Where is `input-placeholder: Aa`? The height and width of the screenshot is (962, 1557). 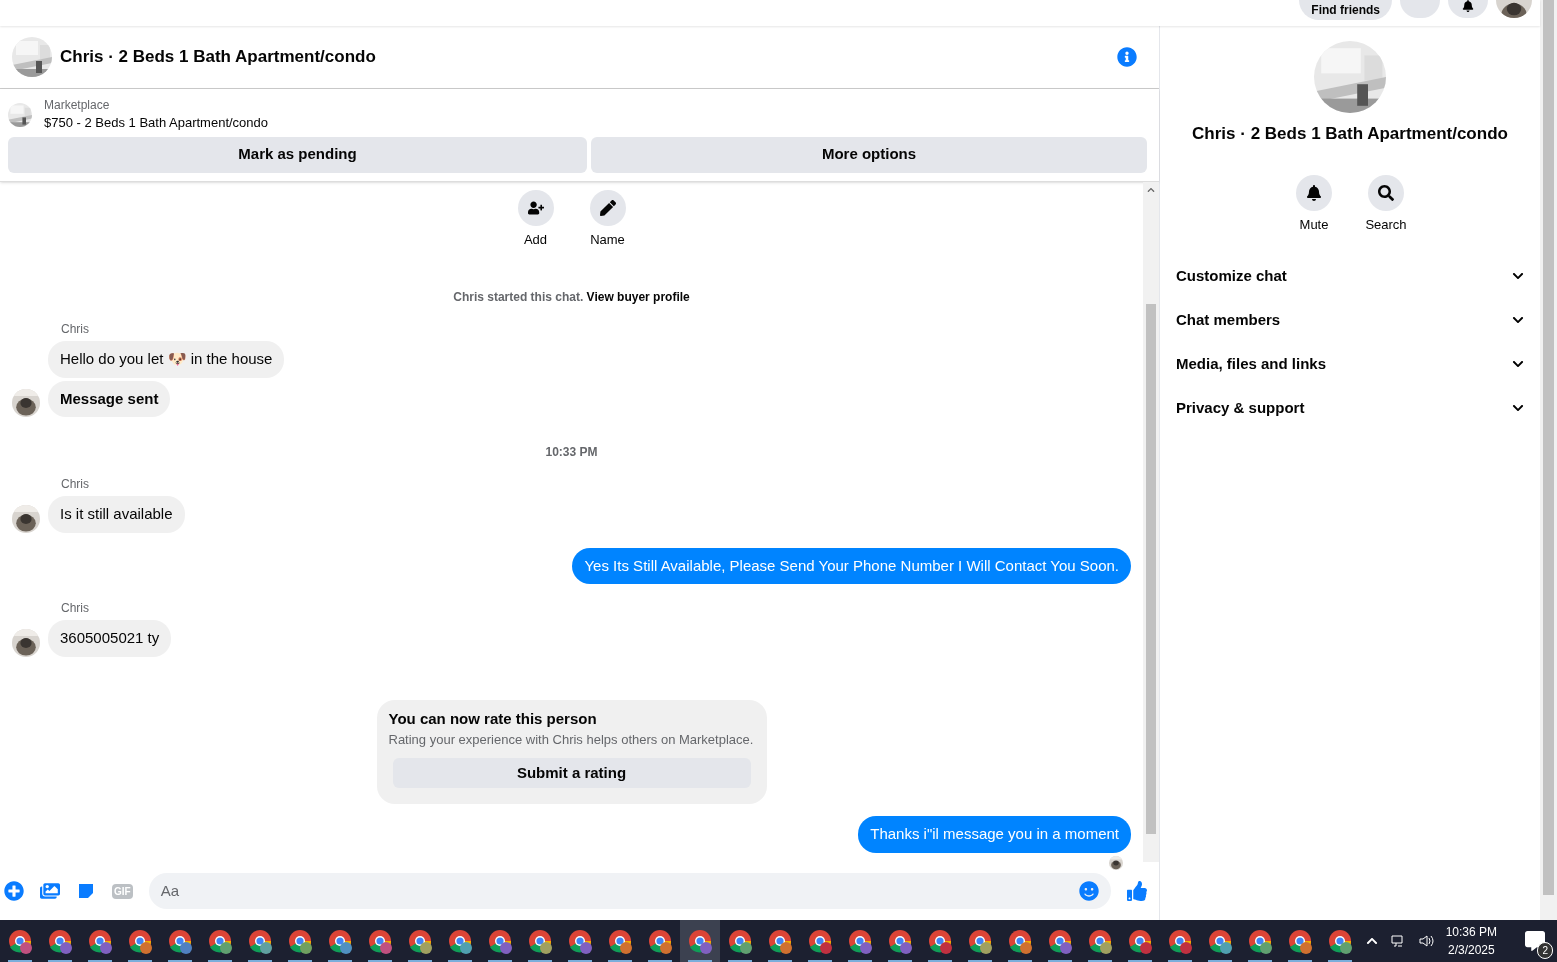
input-placeholder: Aa is located at coordinates (170, 890).